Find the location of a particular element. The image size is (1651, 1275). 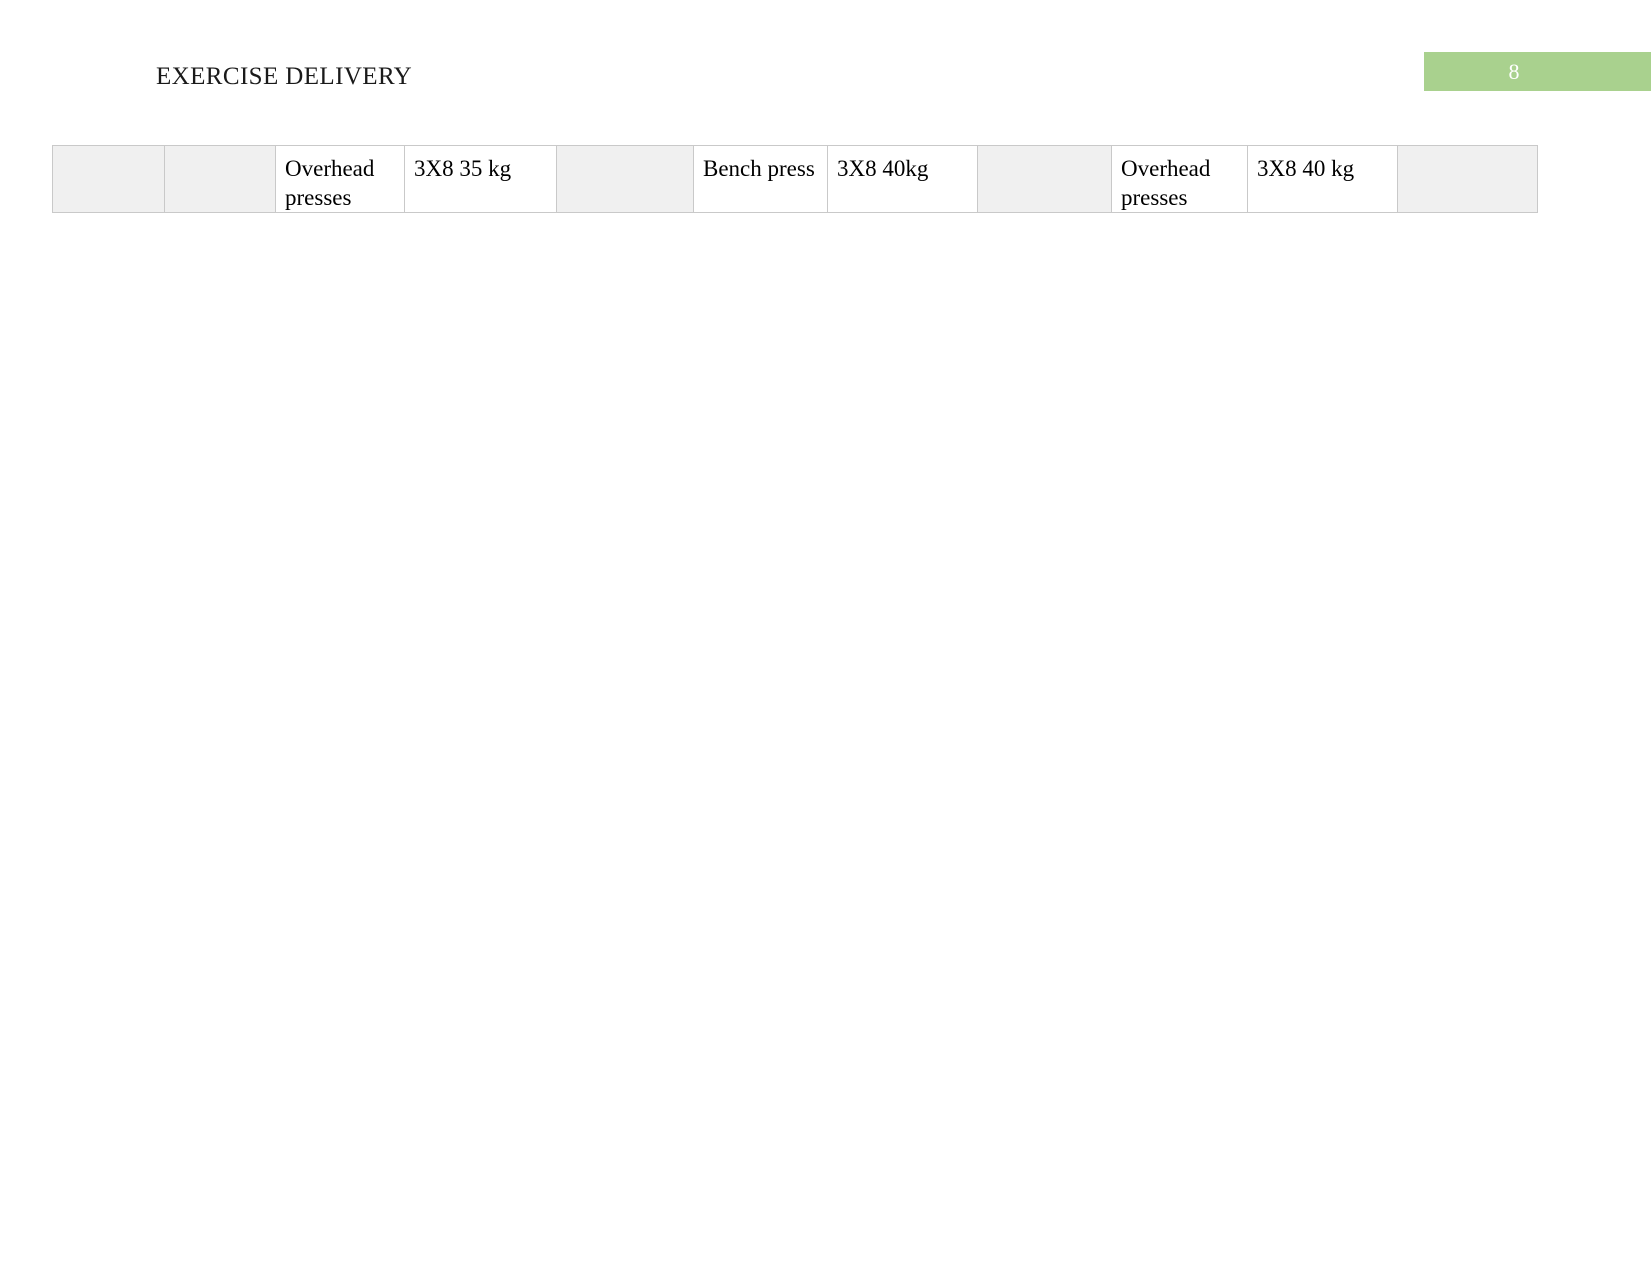

page-title: EXERCISE DELIVERY is located at coordinates (284, 76).